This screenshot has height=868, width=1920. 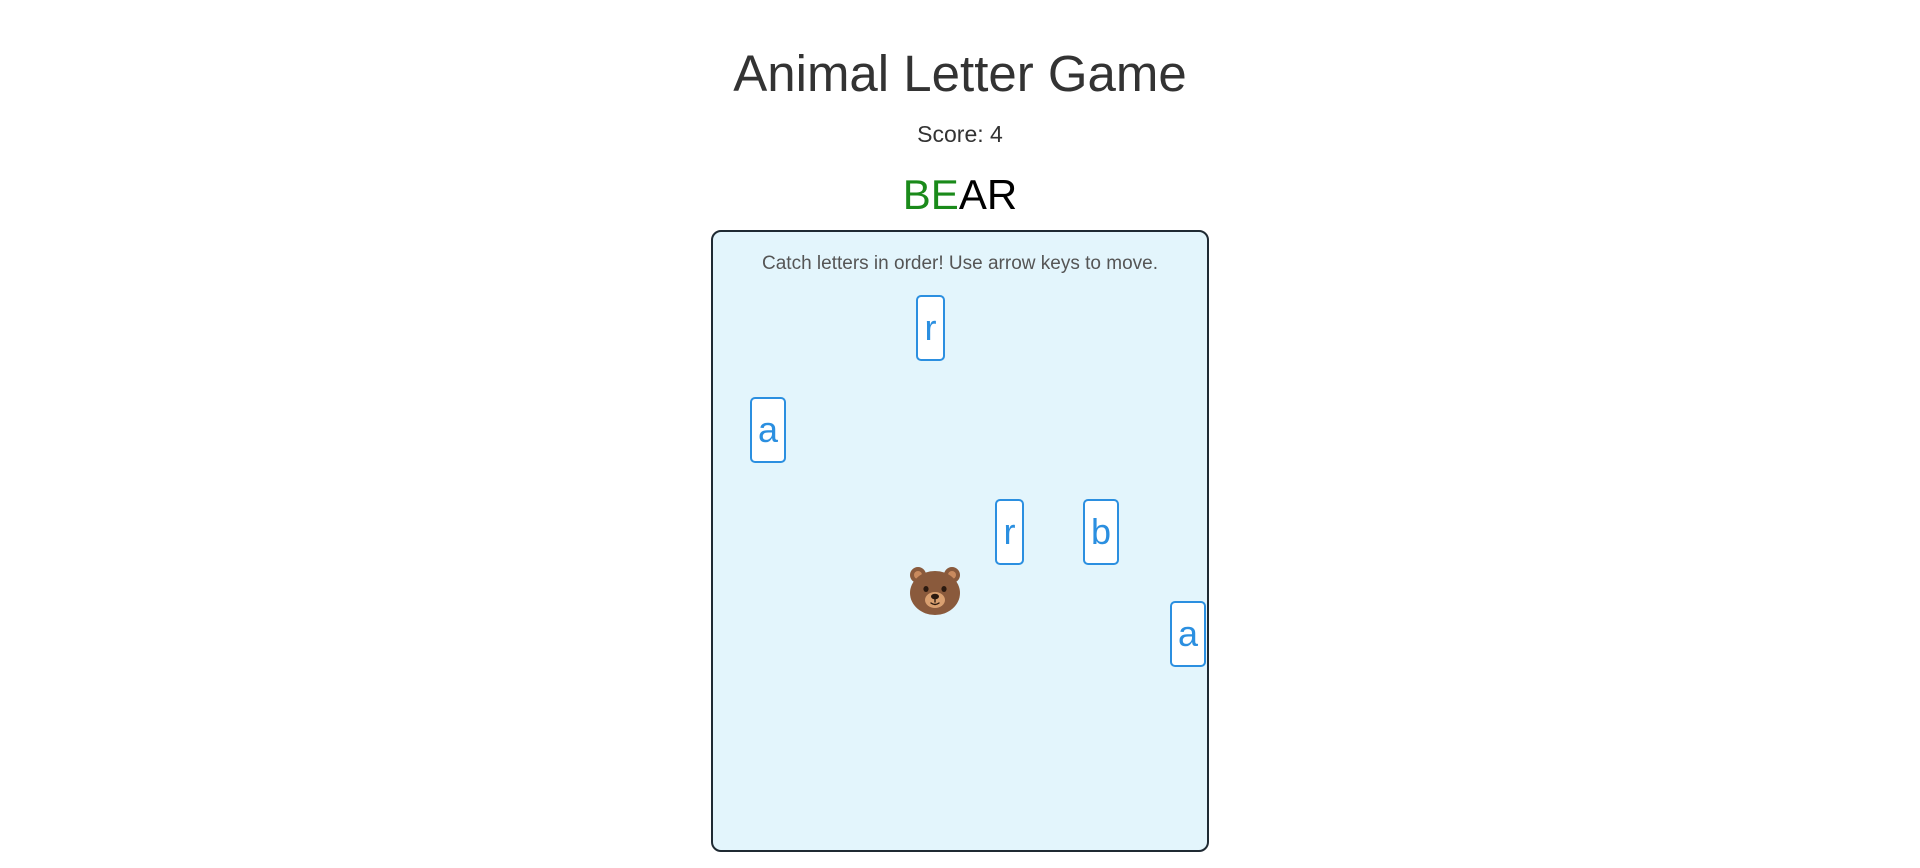 What do you see at coordinates (935, 590) in the screenshot?
I see `bear-face-icon` at bounding box center [935, 590].